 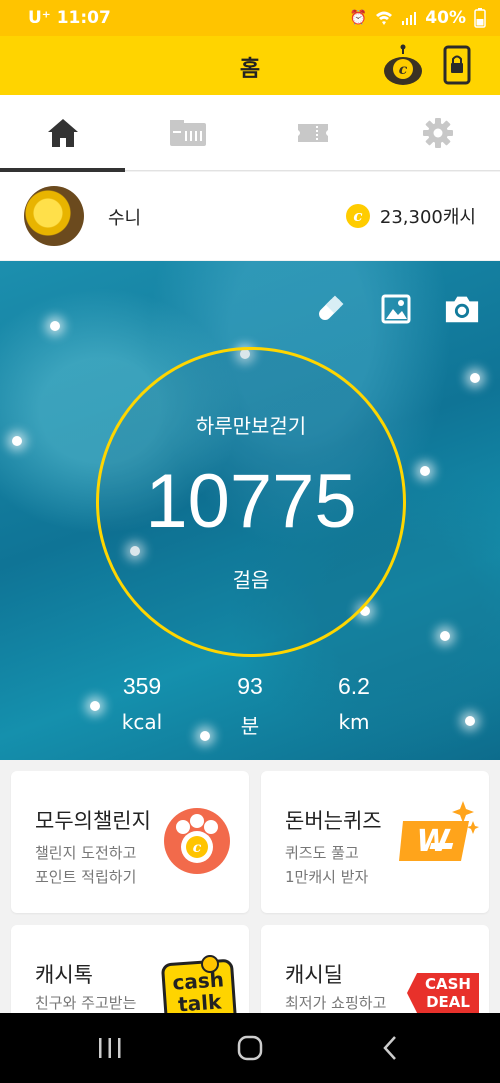 What do you see at coordinates (93, 821) in the screenshot?
I see `card-title: 모두의챌린지` at bounding box center [93, 821].